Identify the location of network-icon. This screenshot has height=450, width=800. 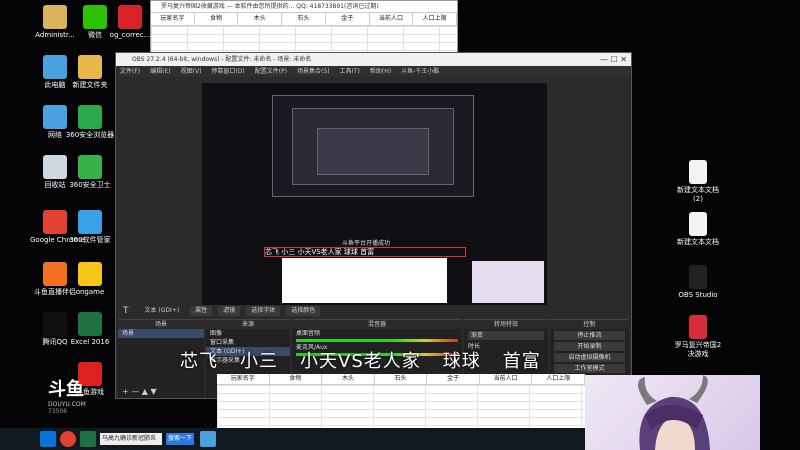
(55, 117).